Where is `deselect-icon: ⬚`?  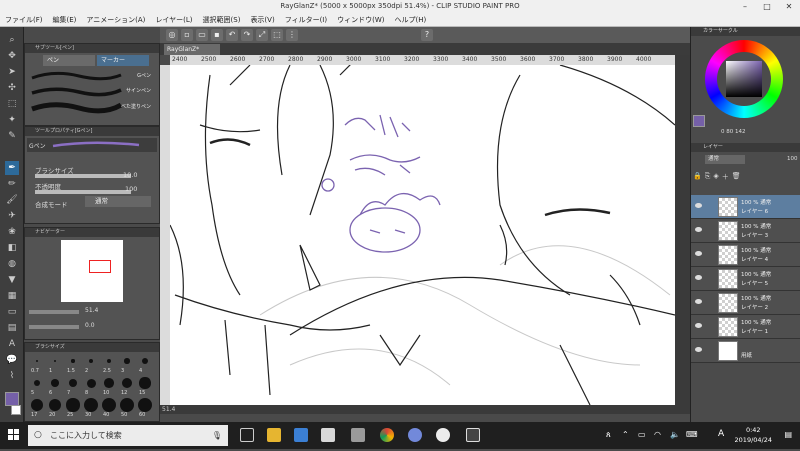
deselect-icon: ⬚ is located at coordinates (277, 35).